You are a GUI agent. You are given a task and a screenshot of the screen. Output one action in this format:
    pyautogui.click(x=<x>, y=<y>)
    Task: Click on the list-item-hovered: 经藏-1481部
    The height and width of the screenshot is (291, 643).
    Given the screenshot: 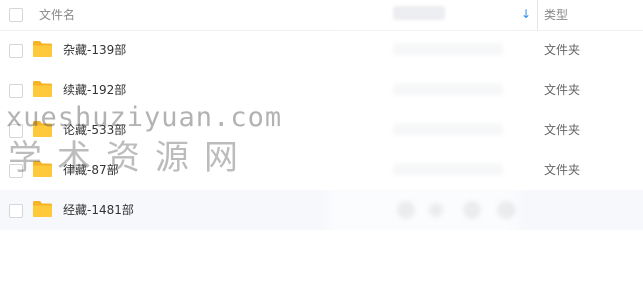 What is the action you would take?
    pyautogui.click(x=321, y=210)
    